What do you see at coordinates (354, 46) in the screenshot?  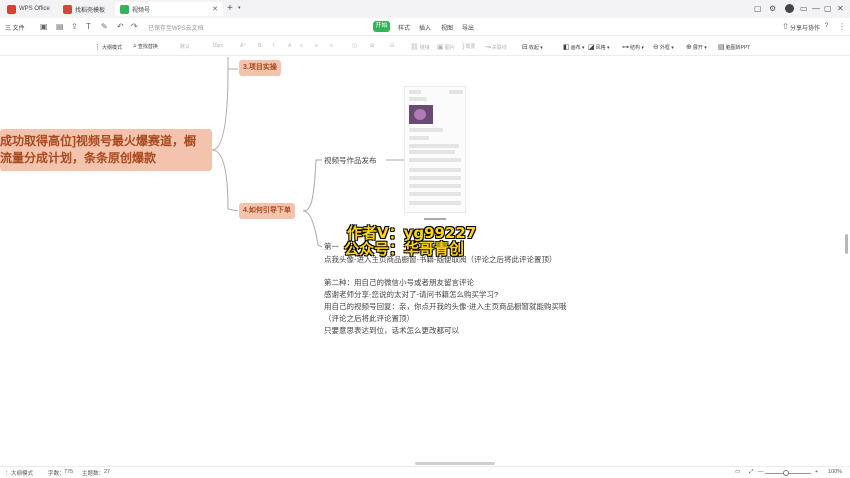 I see `theme-icon: ◫` at bounding box center [354, 46].